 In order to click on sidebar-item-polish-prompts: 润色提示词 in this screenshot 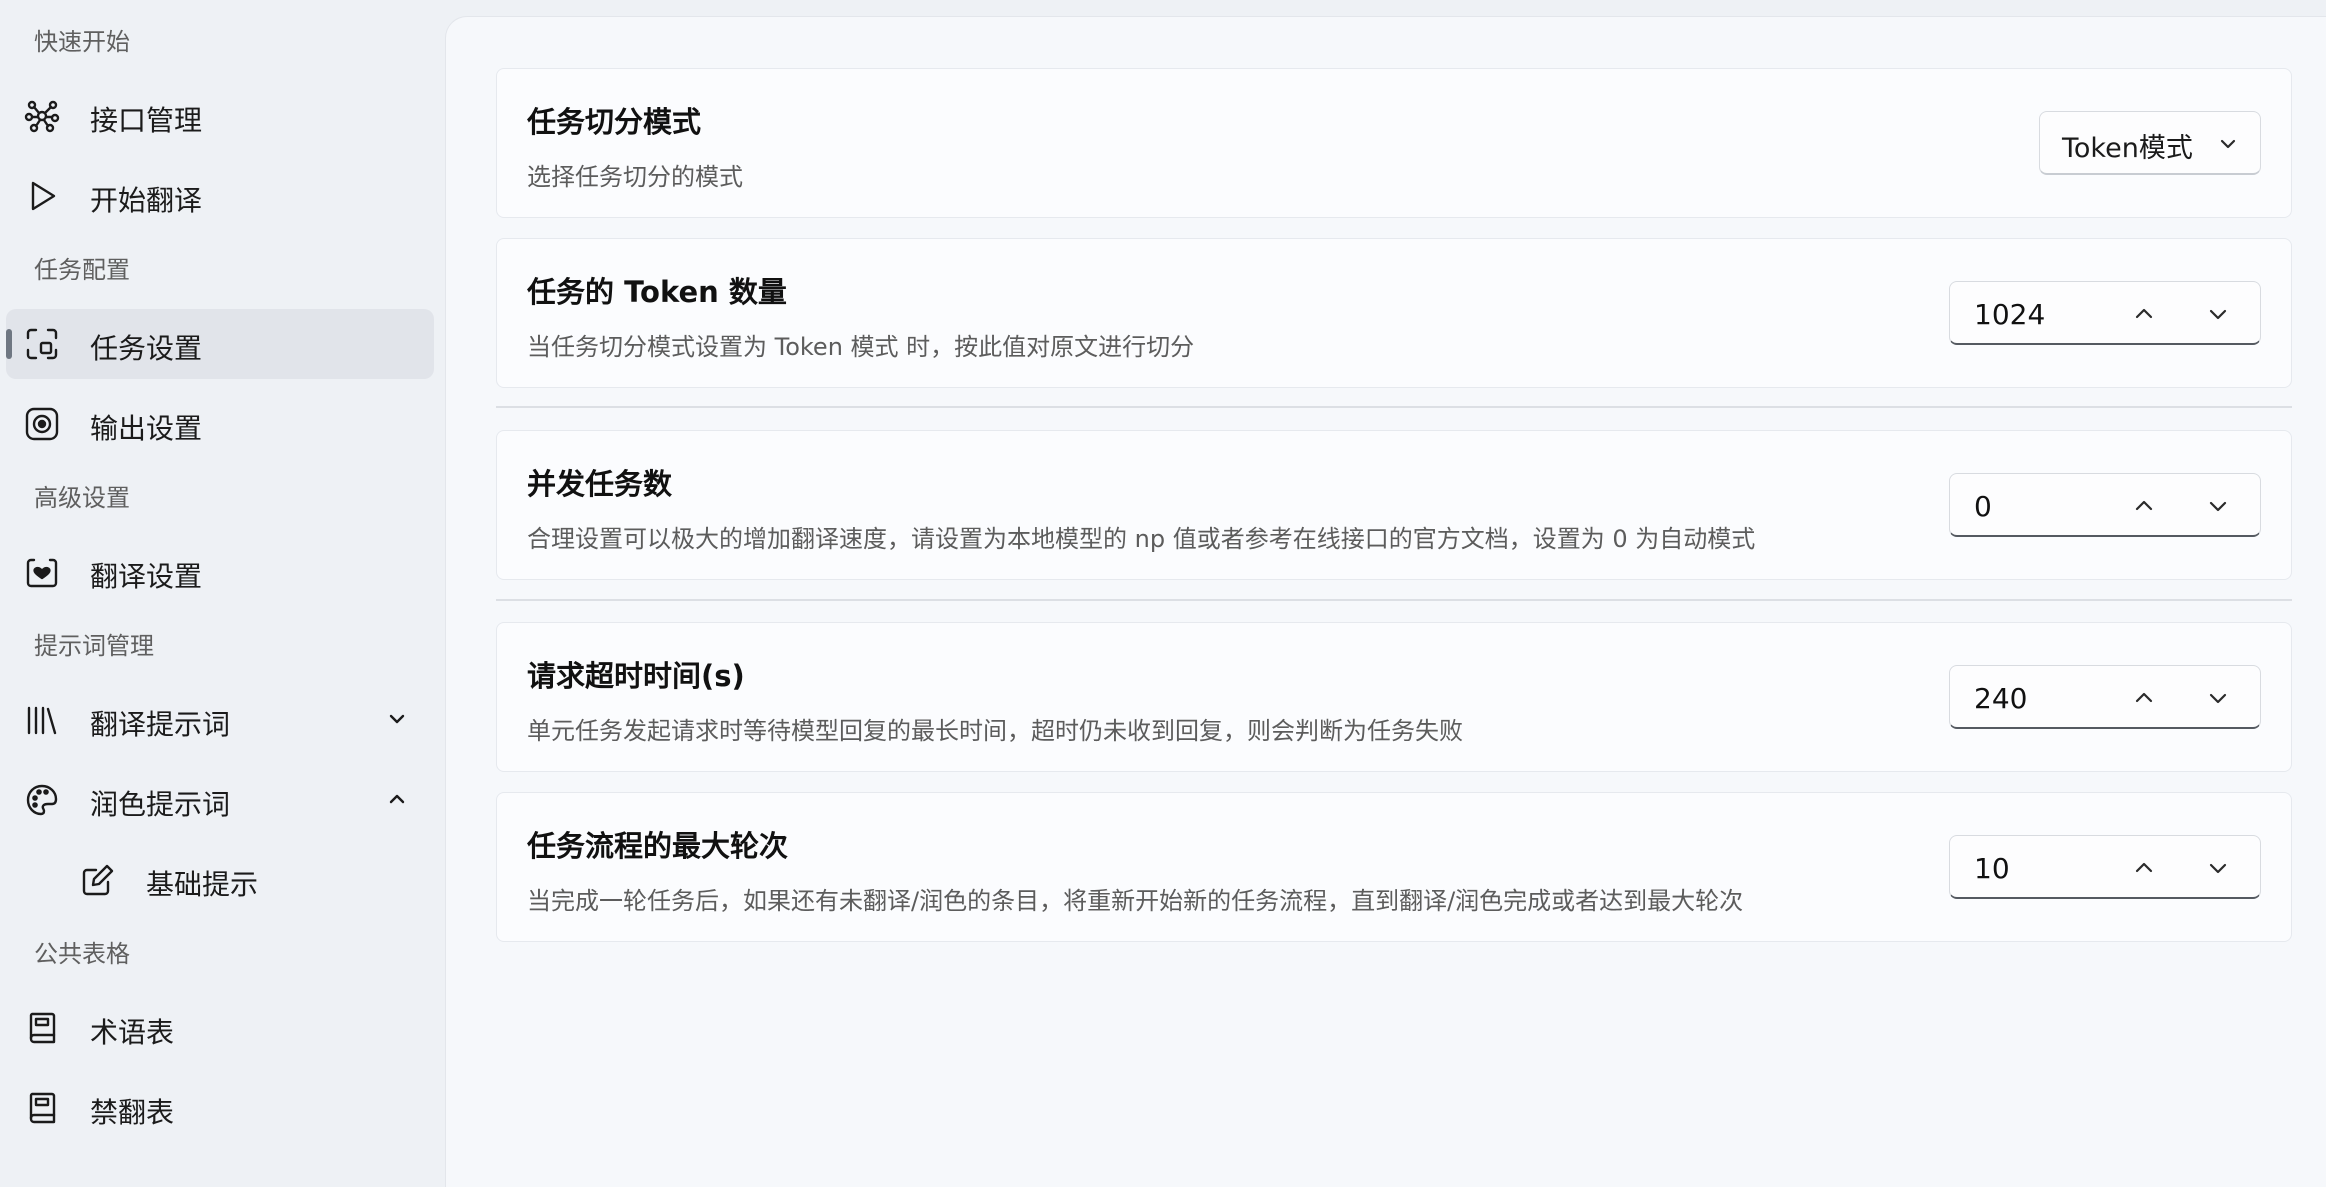, I will do `click(220, 800)`.